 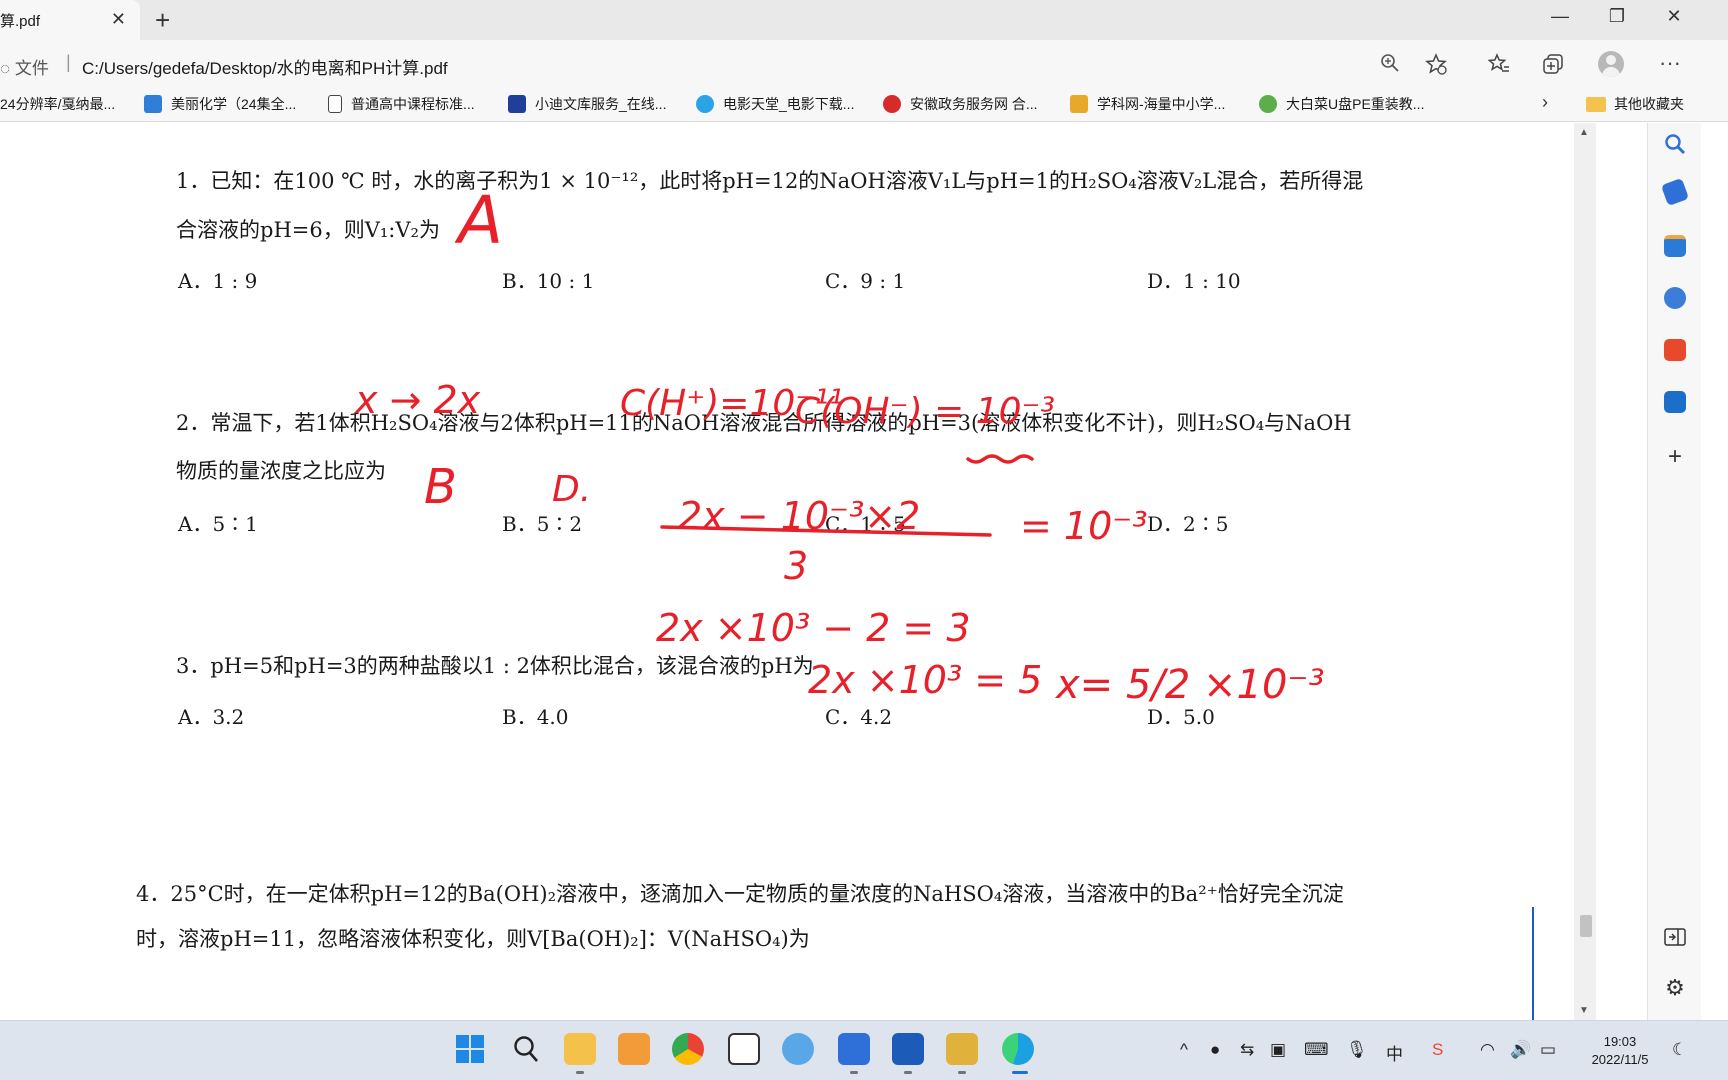 What do you see at coordinates (1586, 926) in the screenshot?
I see `scrollbar-thumb` at bounding box center [1586, 926].